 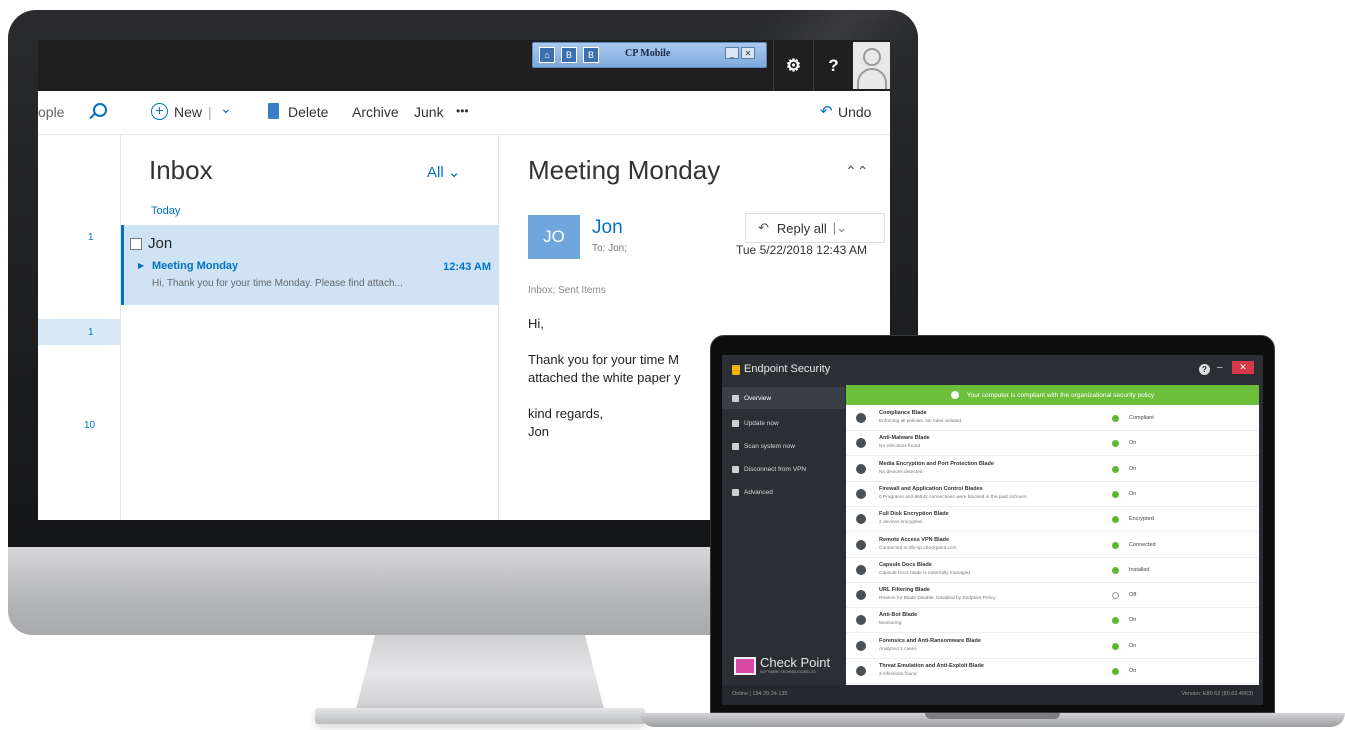 I want to click on new-button: New, so click(x=188, y=112).